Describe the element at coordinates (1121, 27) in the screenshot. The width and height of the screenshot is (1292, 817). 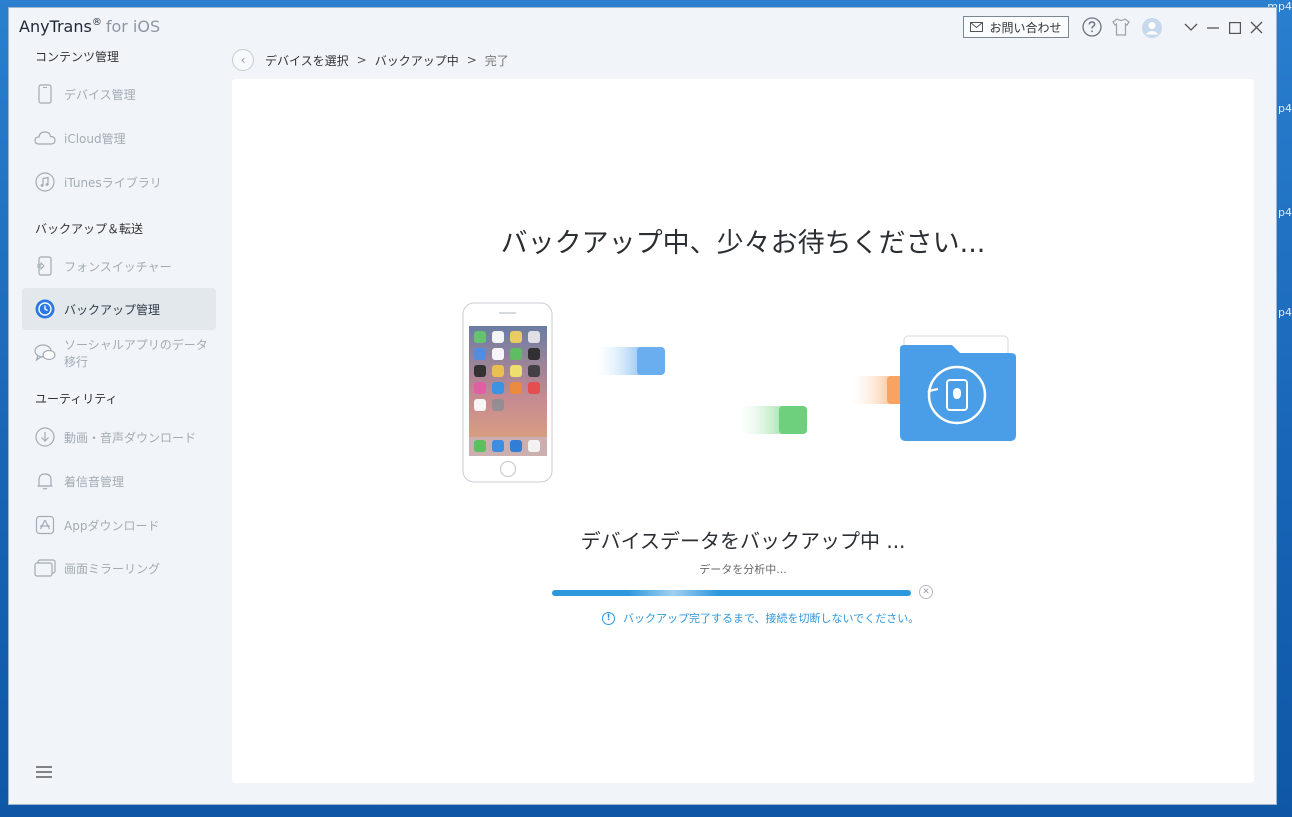
I see `tshirt-icon` at that location.